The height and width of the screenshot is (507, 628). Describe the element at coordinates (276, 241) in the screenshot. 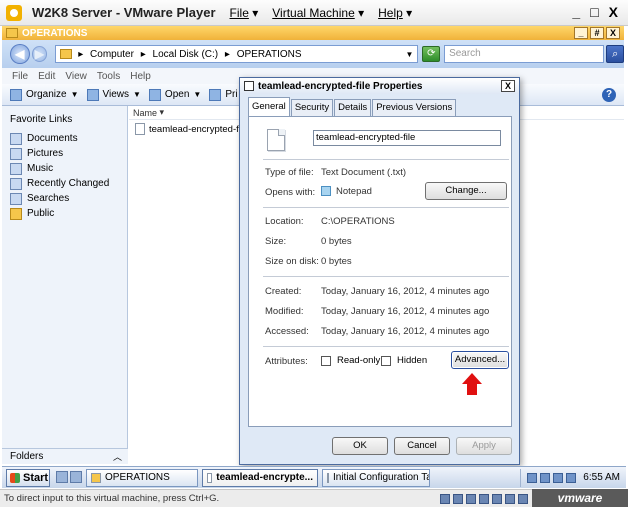

I see `size-label: Size:` at that location.